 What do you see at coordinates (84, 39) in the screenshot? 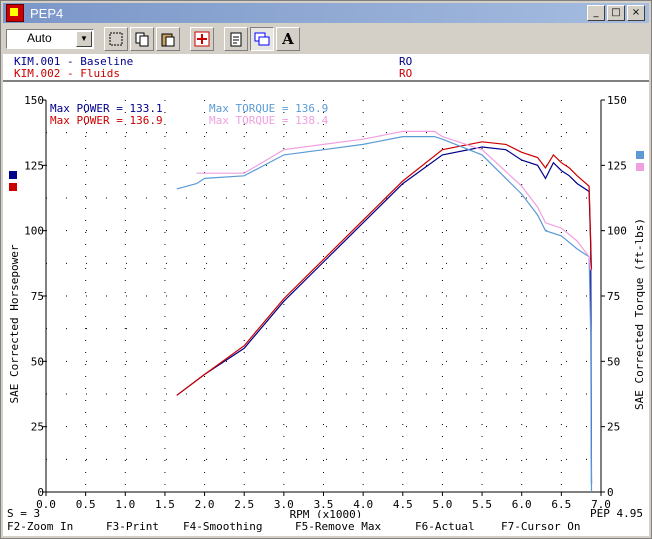
I see `chevron-down-icon: ▼` at bounding box center [84, 39].